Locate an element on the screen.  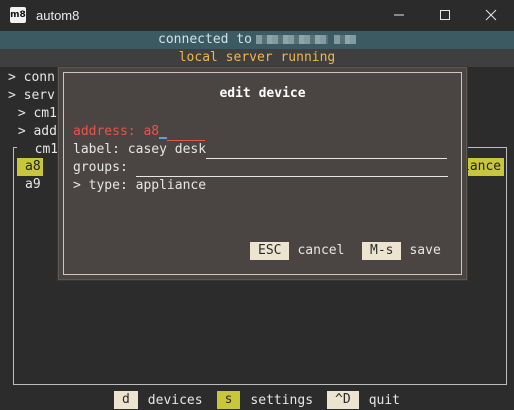
address-field: address: a8 is located at coordinates (139, 132).